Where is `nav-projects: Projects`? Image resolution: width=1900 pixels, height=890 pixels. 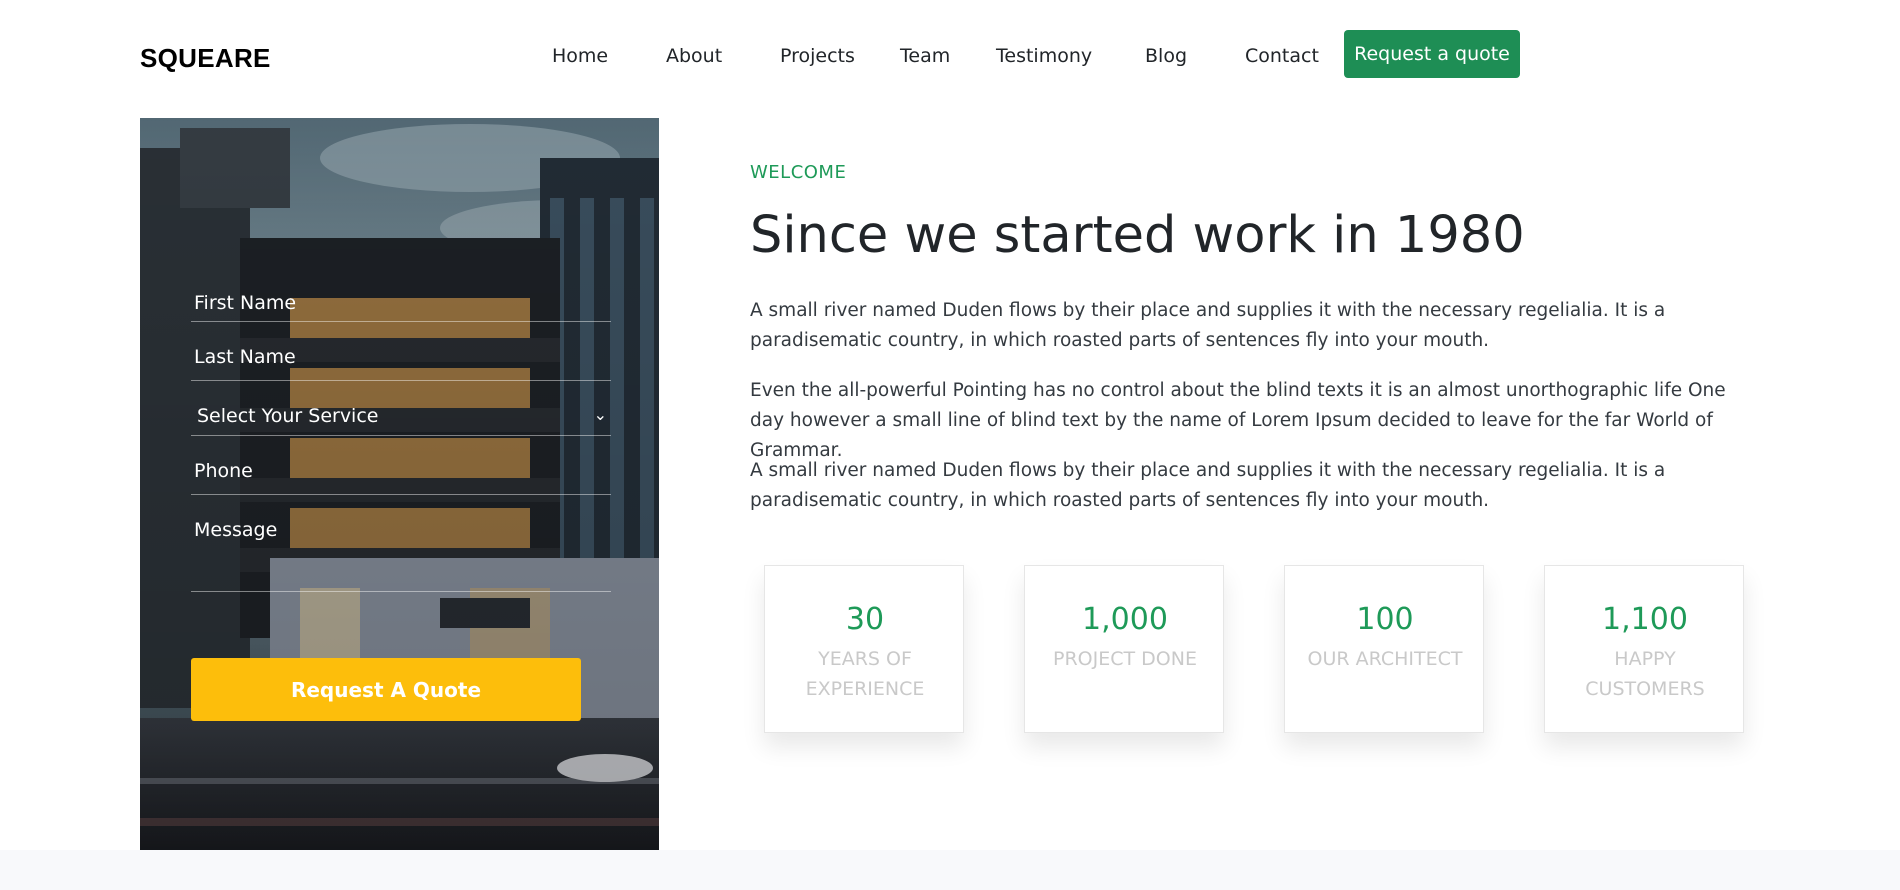
nav-projects: Projects is located at coordinates (817, 56).